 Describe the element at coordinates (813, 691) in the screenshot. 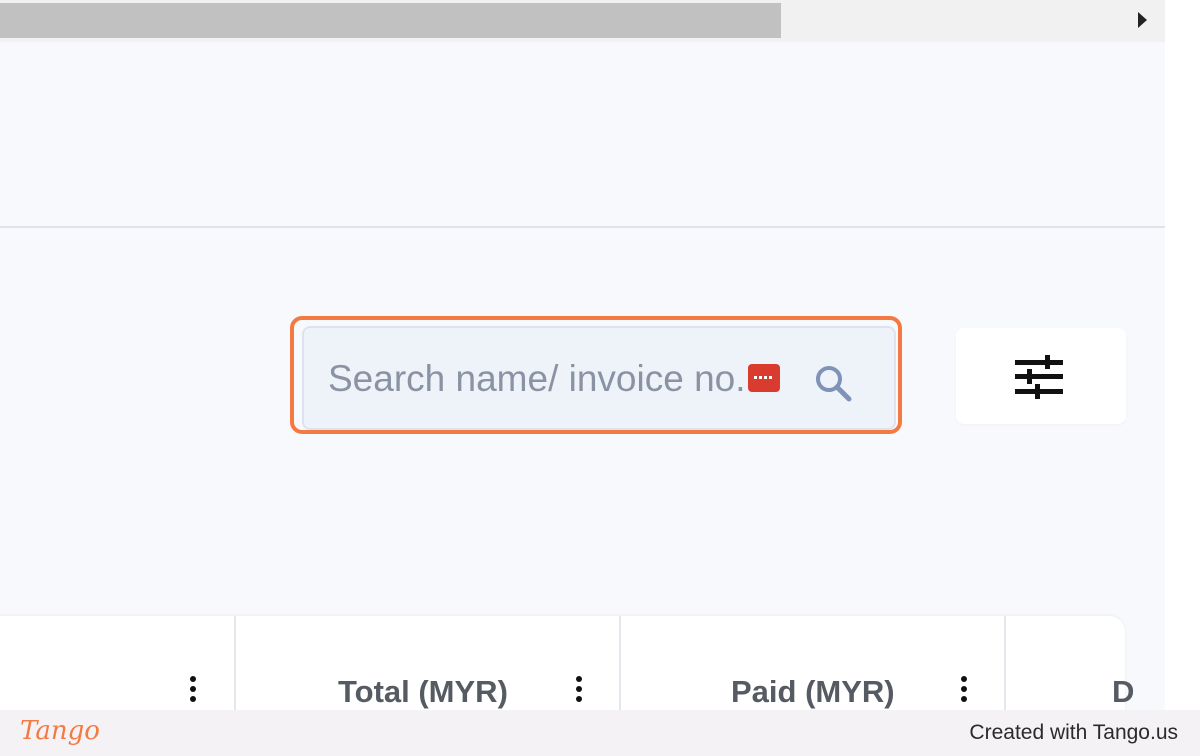

I see `column-title-paid: Paid (MYR)` at that location.